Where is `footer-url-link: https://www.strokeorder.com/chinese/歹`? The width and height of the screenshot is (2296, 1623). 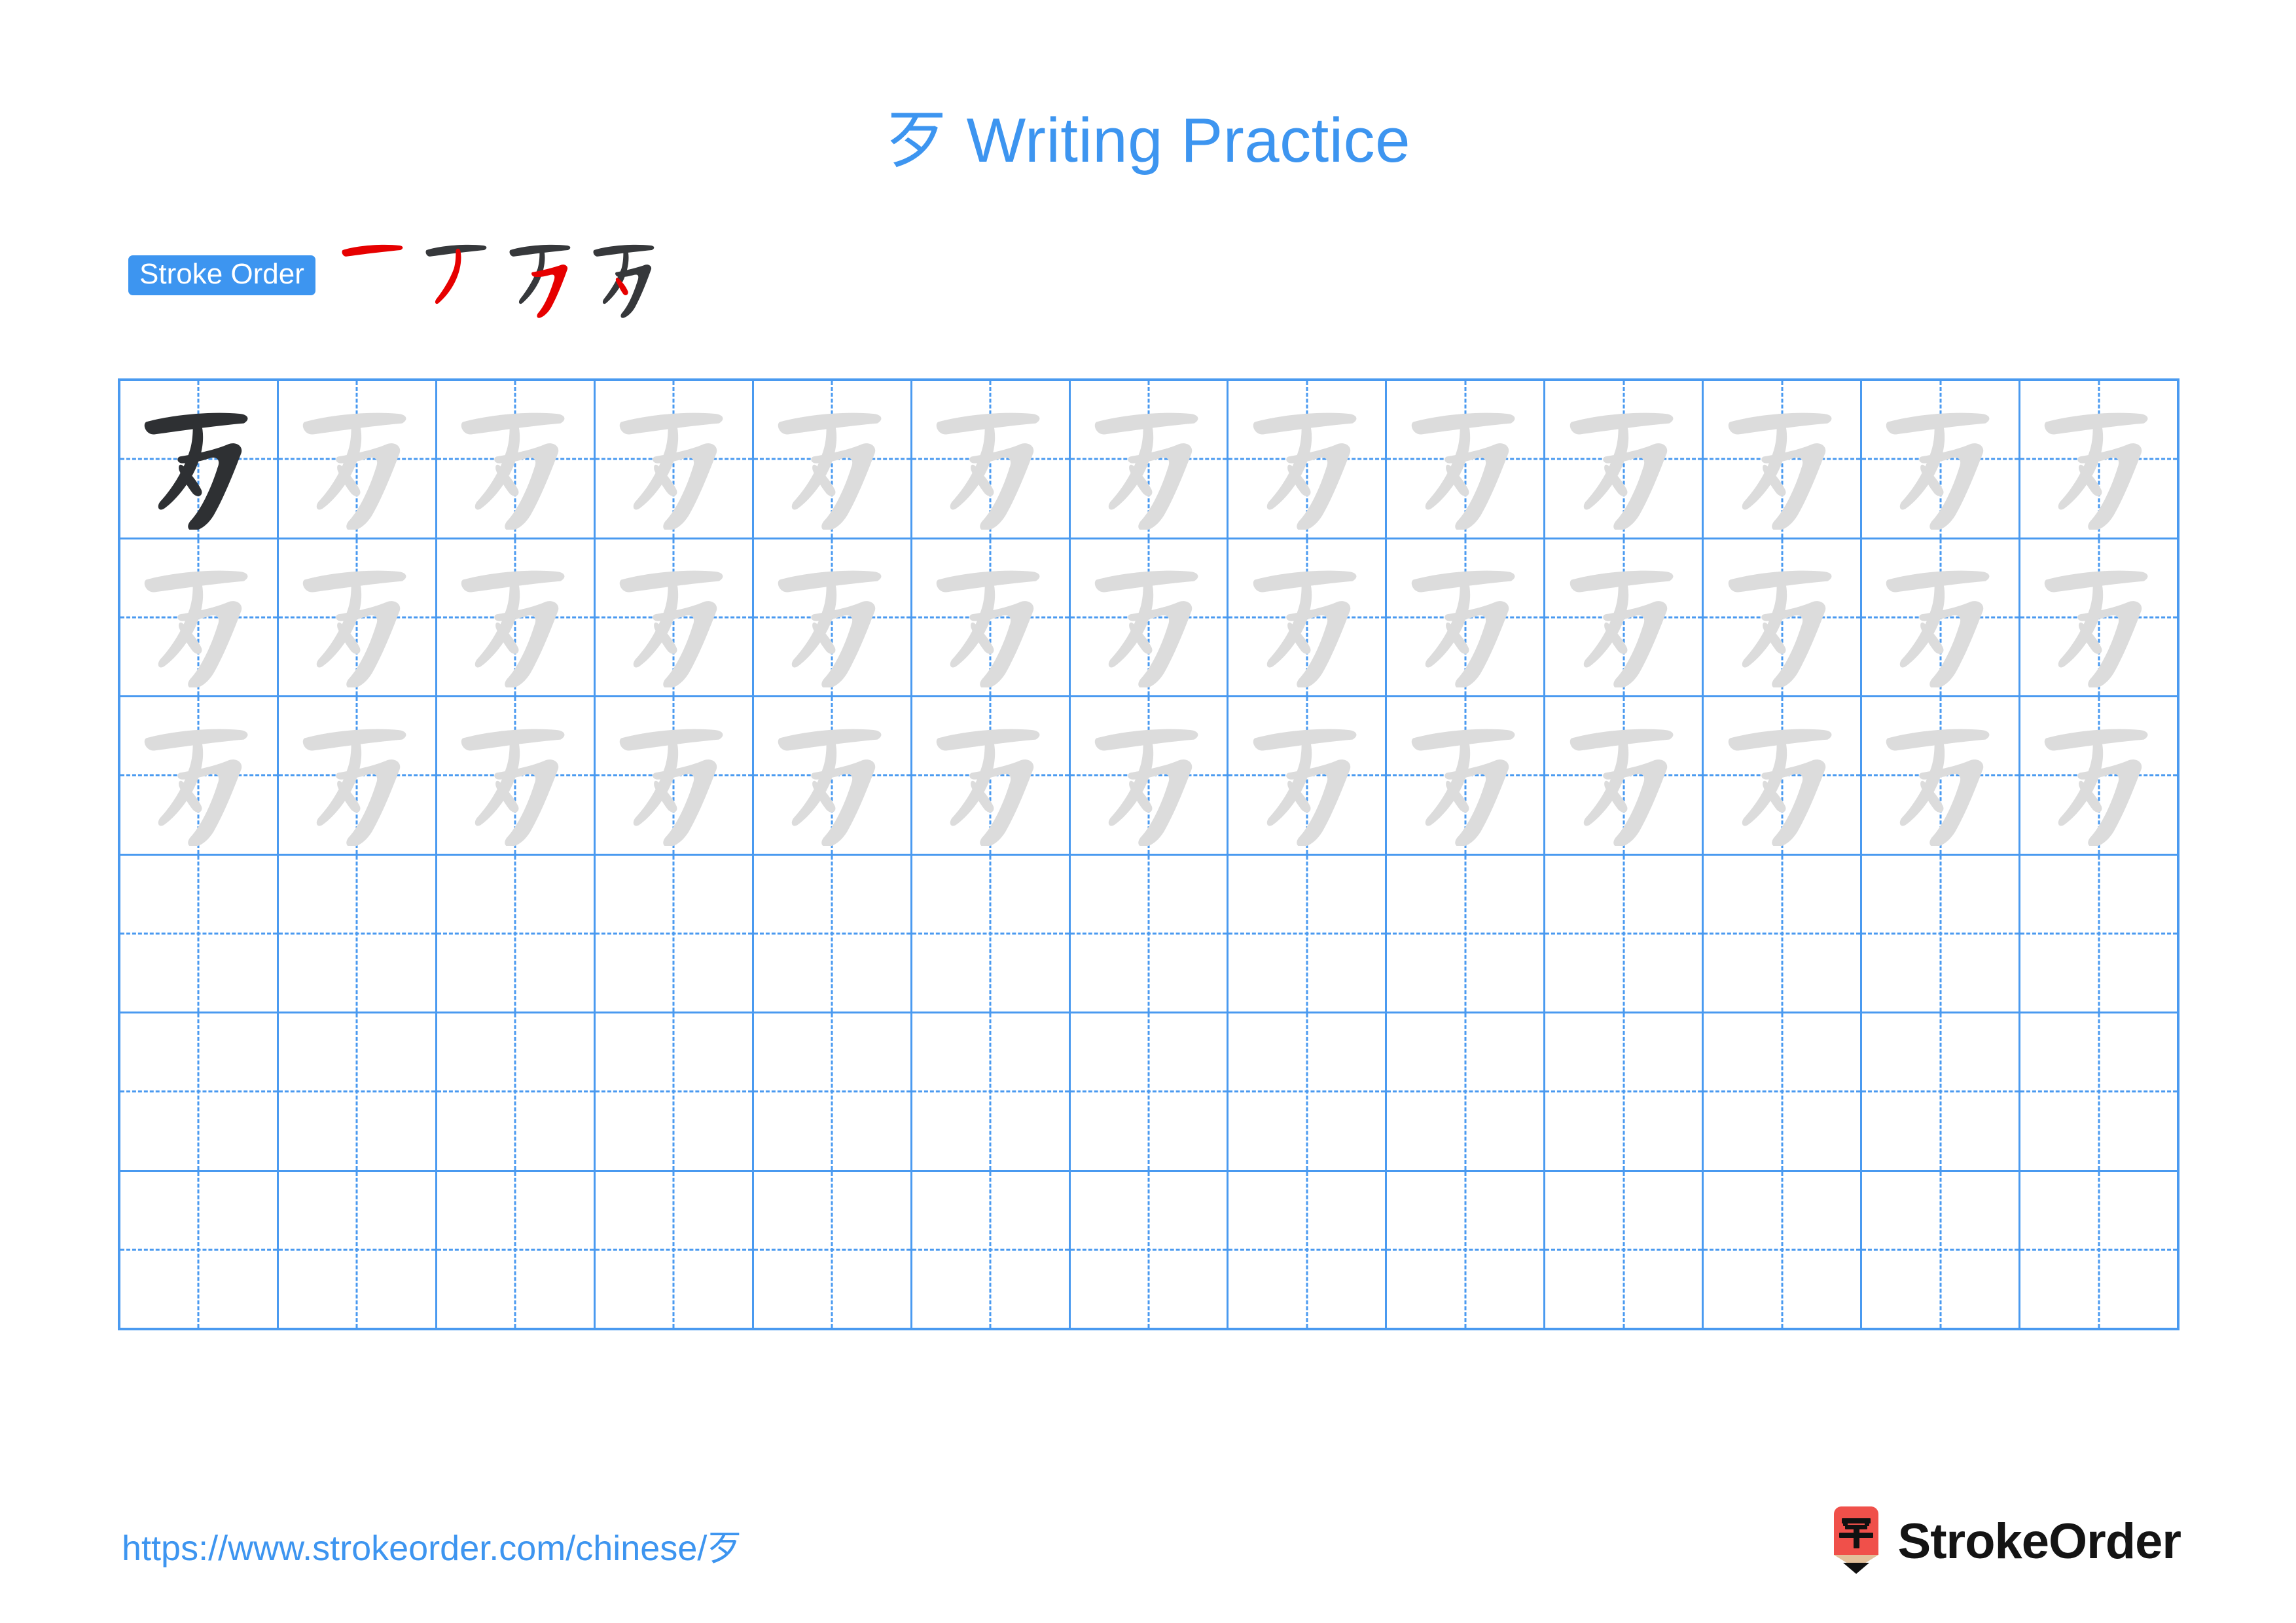
footer-url-link: https://www.strokeorder.com/chinese/歹 is located at coordinates (432, 1545).